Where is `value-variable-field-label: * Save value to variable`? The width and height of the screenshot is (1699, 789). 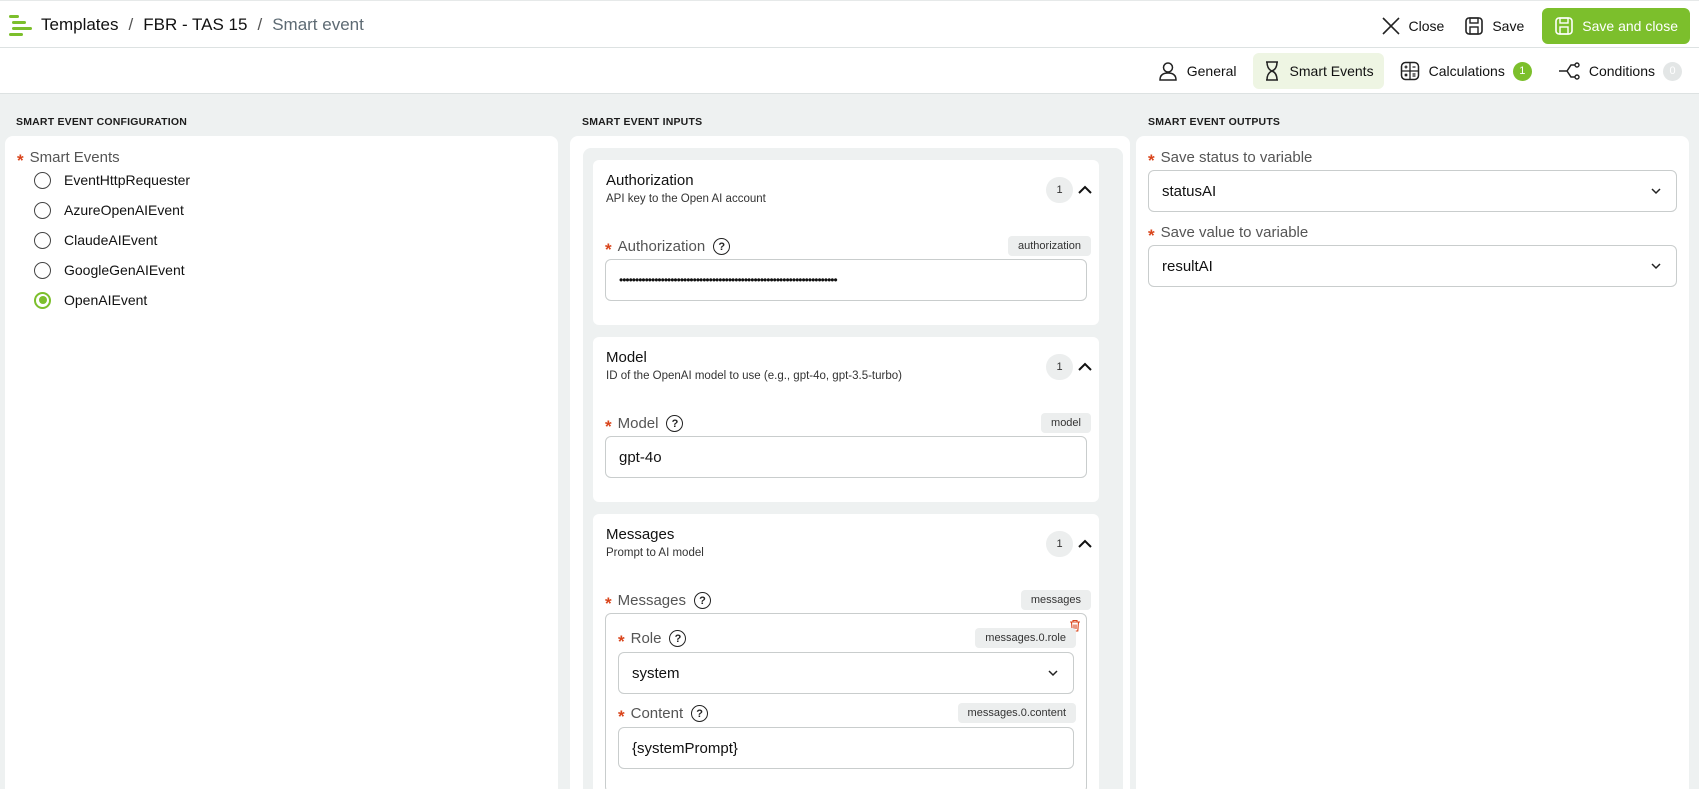
value-variable-field-label: * Save value to variable is located at coordinates (1228, 234).